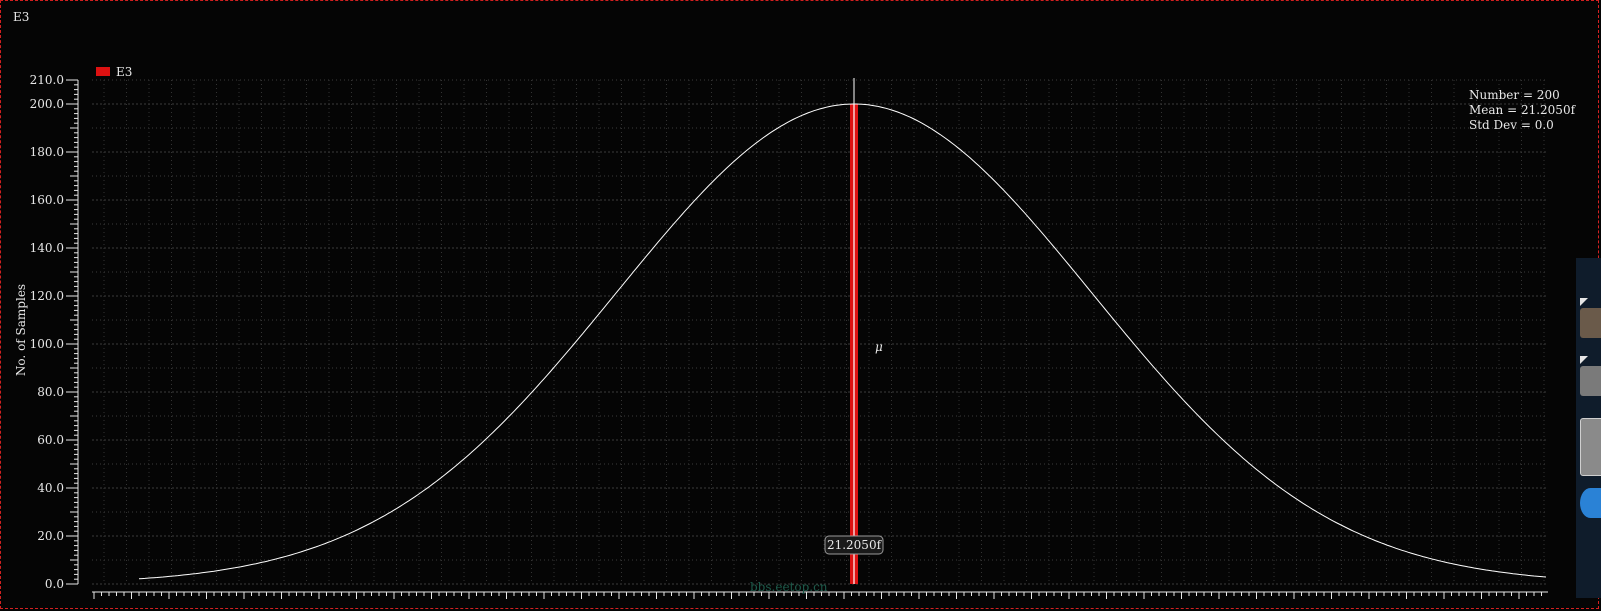 The image size is (1601, 611). I want to click on legend: E3, so click(114, 72).